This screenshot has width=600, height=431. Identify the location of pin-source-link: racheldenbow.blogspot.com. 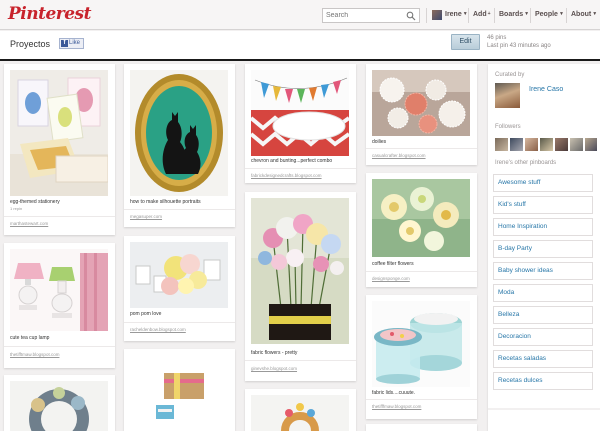
(158, 329).